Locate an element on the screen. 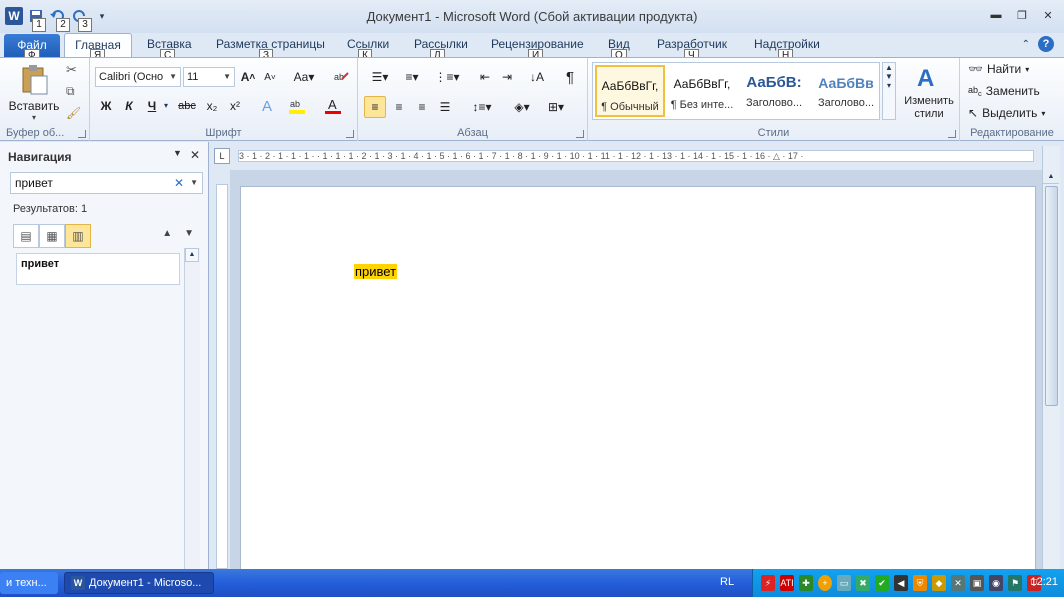 This screenshot has height=597, width=1064. nav-search-input: привет ✕ ▼ is located at coordinates (106, 183).